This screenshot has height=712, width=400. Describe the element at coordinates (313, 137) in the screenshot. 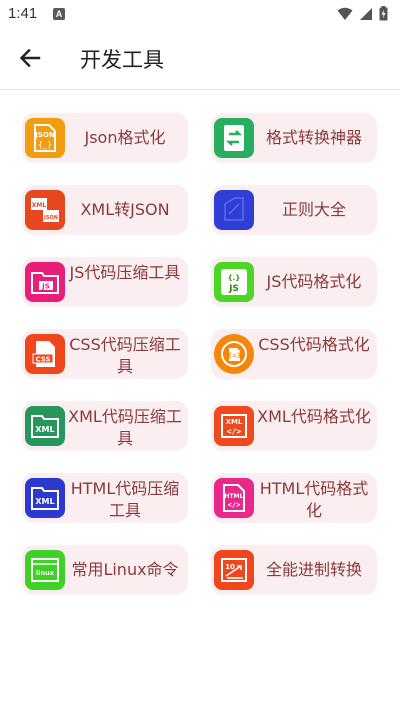

I see `tool-label: 格式转换神器` at that location.